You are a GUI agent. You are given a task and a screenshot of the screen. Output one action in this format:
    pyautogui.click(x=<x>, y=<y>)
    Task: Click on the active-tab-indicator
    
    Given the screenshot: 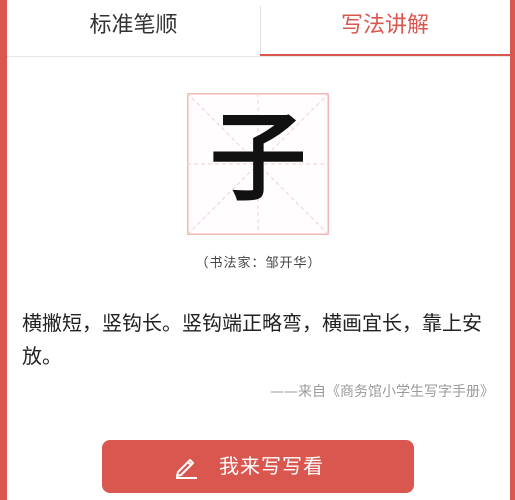 What is the action you would take?
    pyautogui.click(x=385, y=55)
    